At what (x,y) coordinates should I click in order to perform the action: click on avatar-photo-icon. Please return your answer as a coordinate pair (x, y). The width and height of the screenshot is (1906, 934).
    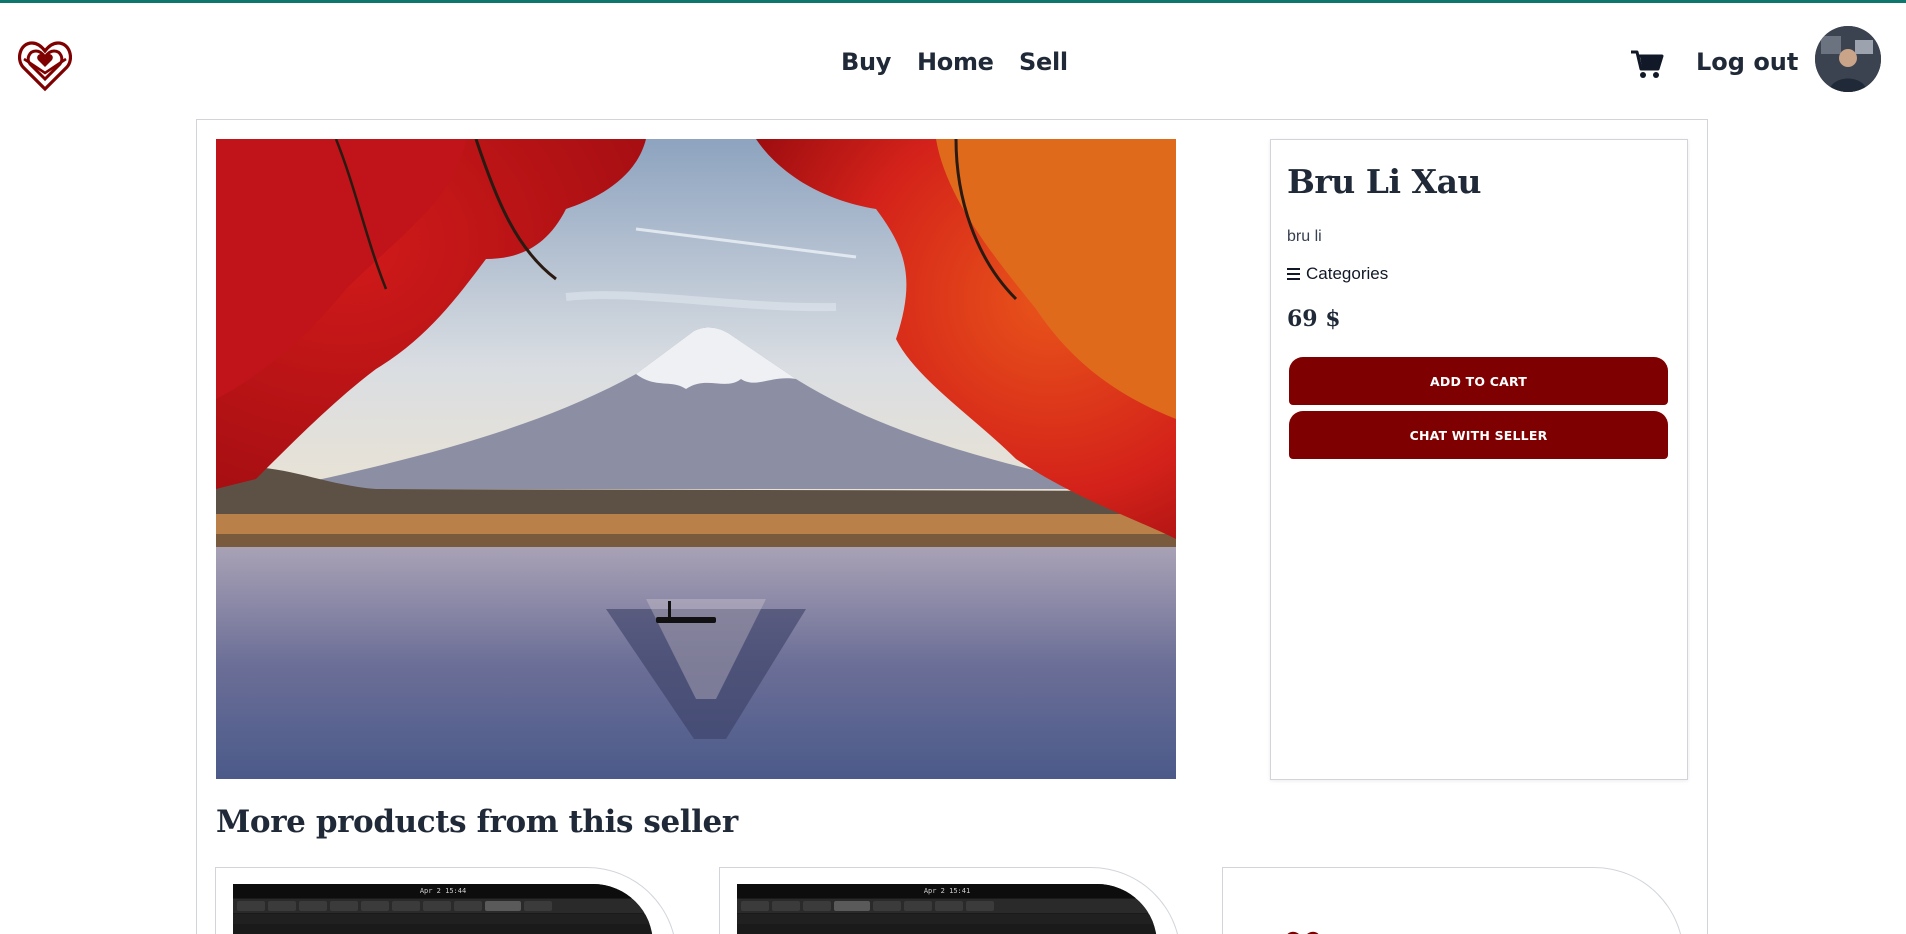
    Looking at the image, I should click on (1848, 59).